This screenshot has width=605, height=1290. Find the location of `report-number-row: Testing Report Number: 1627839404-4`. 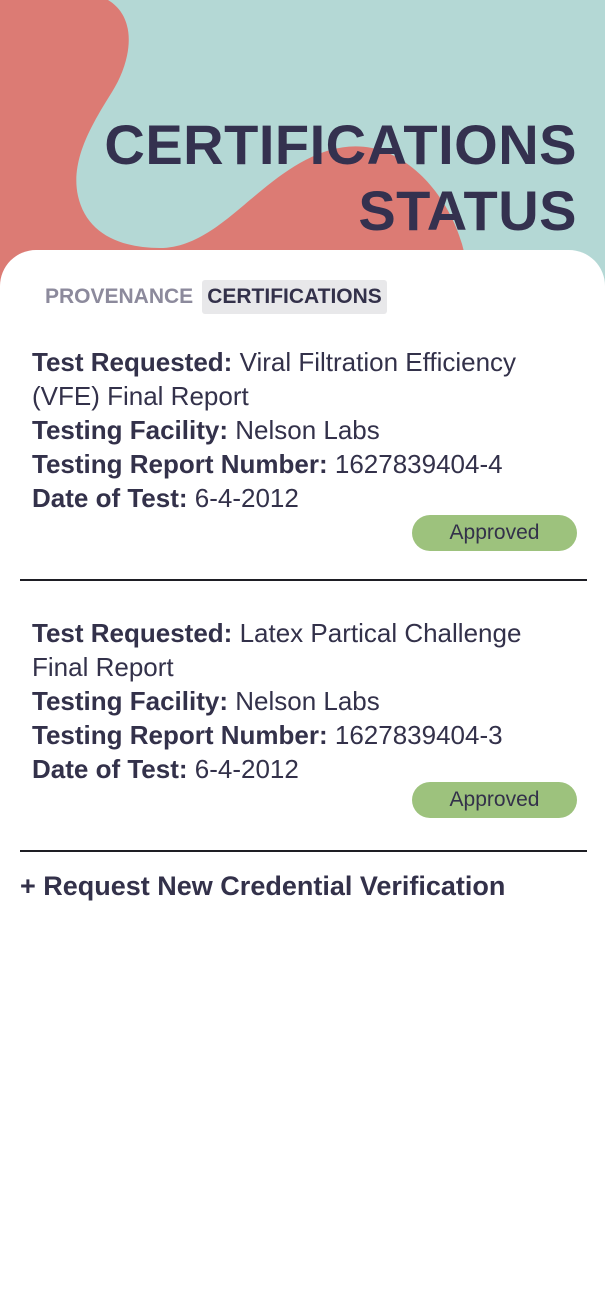

report-number-row: Testing Report Number: 1627839404-4 is located at coordinates (302, 464).